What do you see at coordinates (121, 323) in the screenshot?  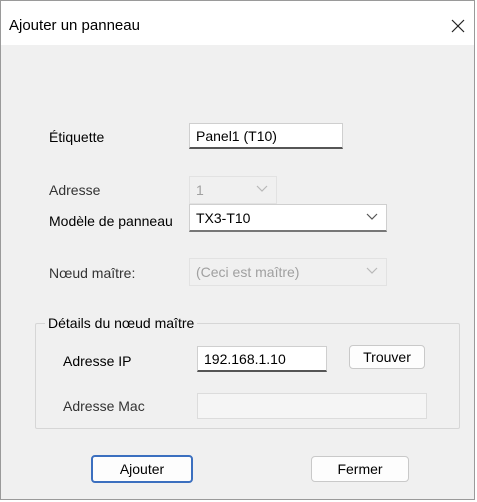 I see `master-details-title: Détails du nœud maître` at bounding box center [121, 323].